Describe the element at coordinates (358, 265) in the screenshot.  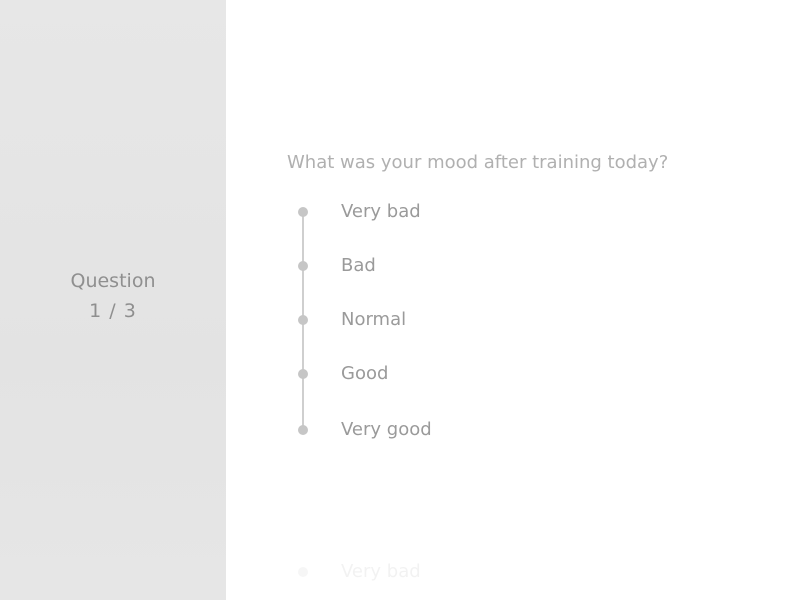
I see `option-label: Bad` at that location.